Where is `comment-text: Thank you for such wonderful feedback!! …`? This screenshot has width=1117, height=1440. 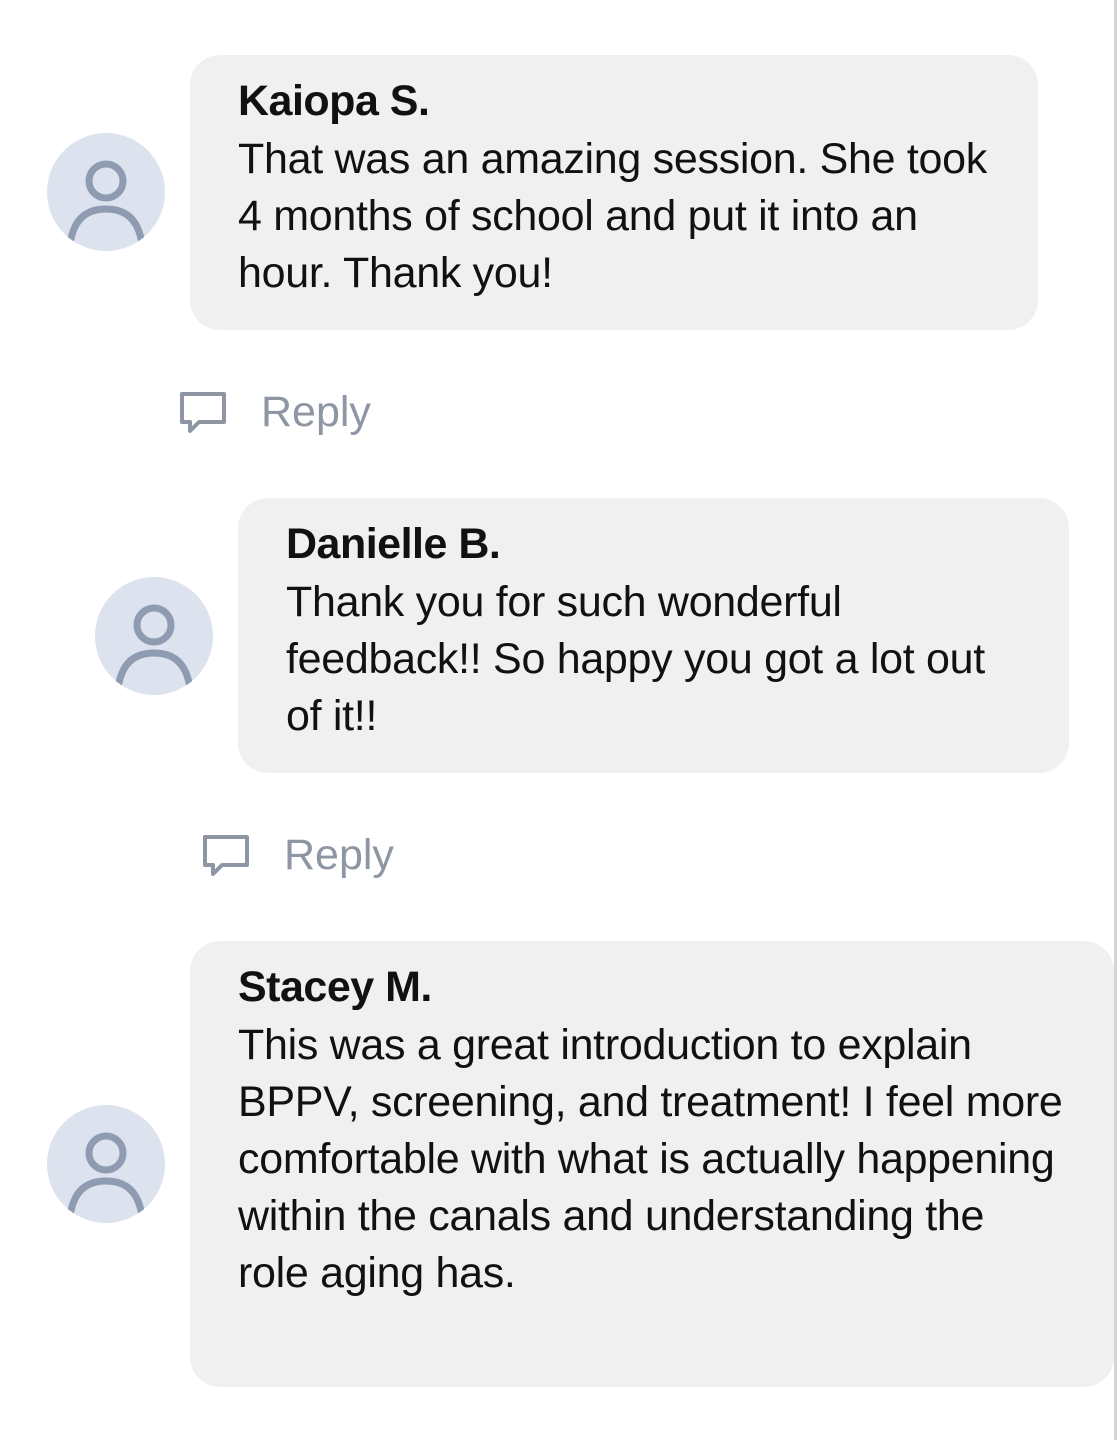
comment-text: Thank you for such wonderful feedback!! … is located at coordinates (635, 659).